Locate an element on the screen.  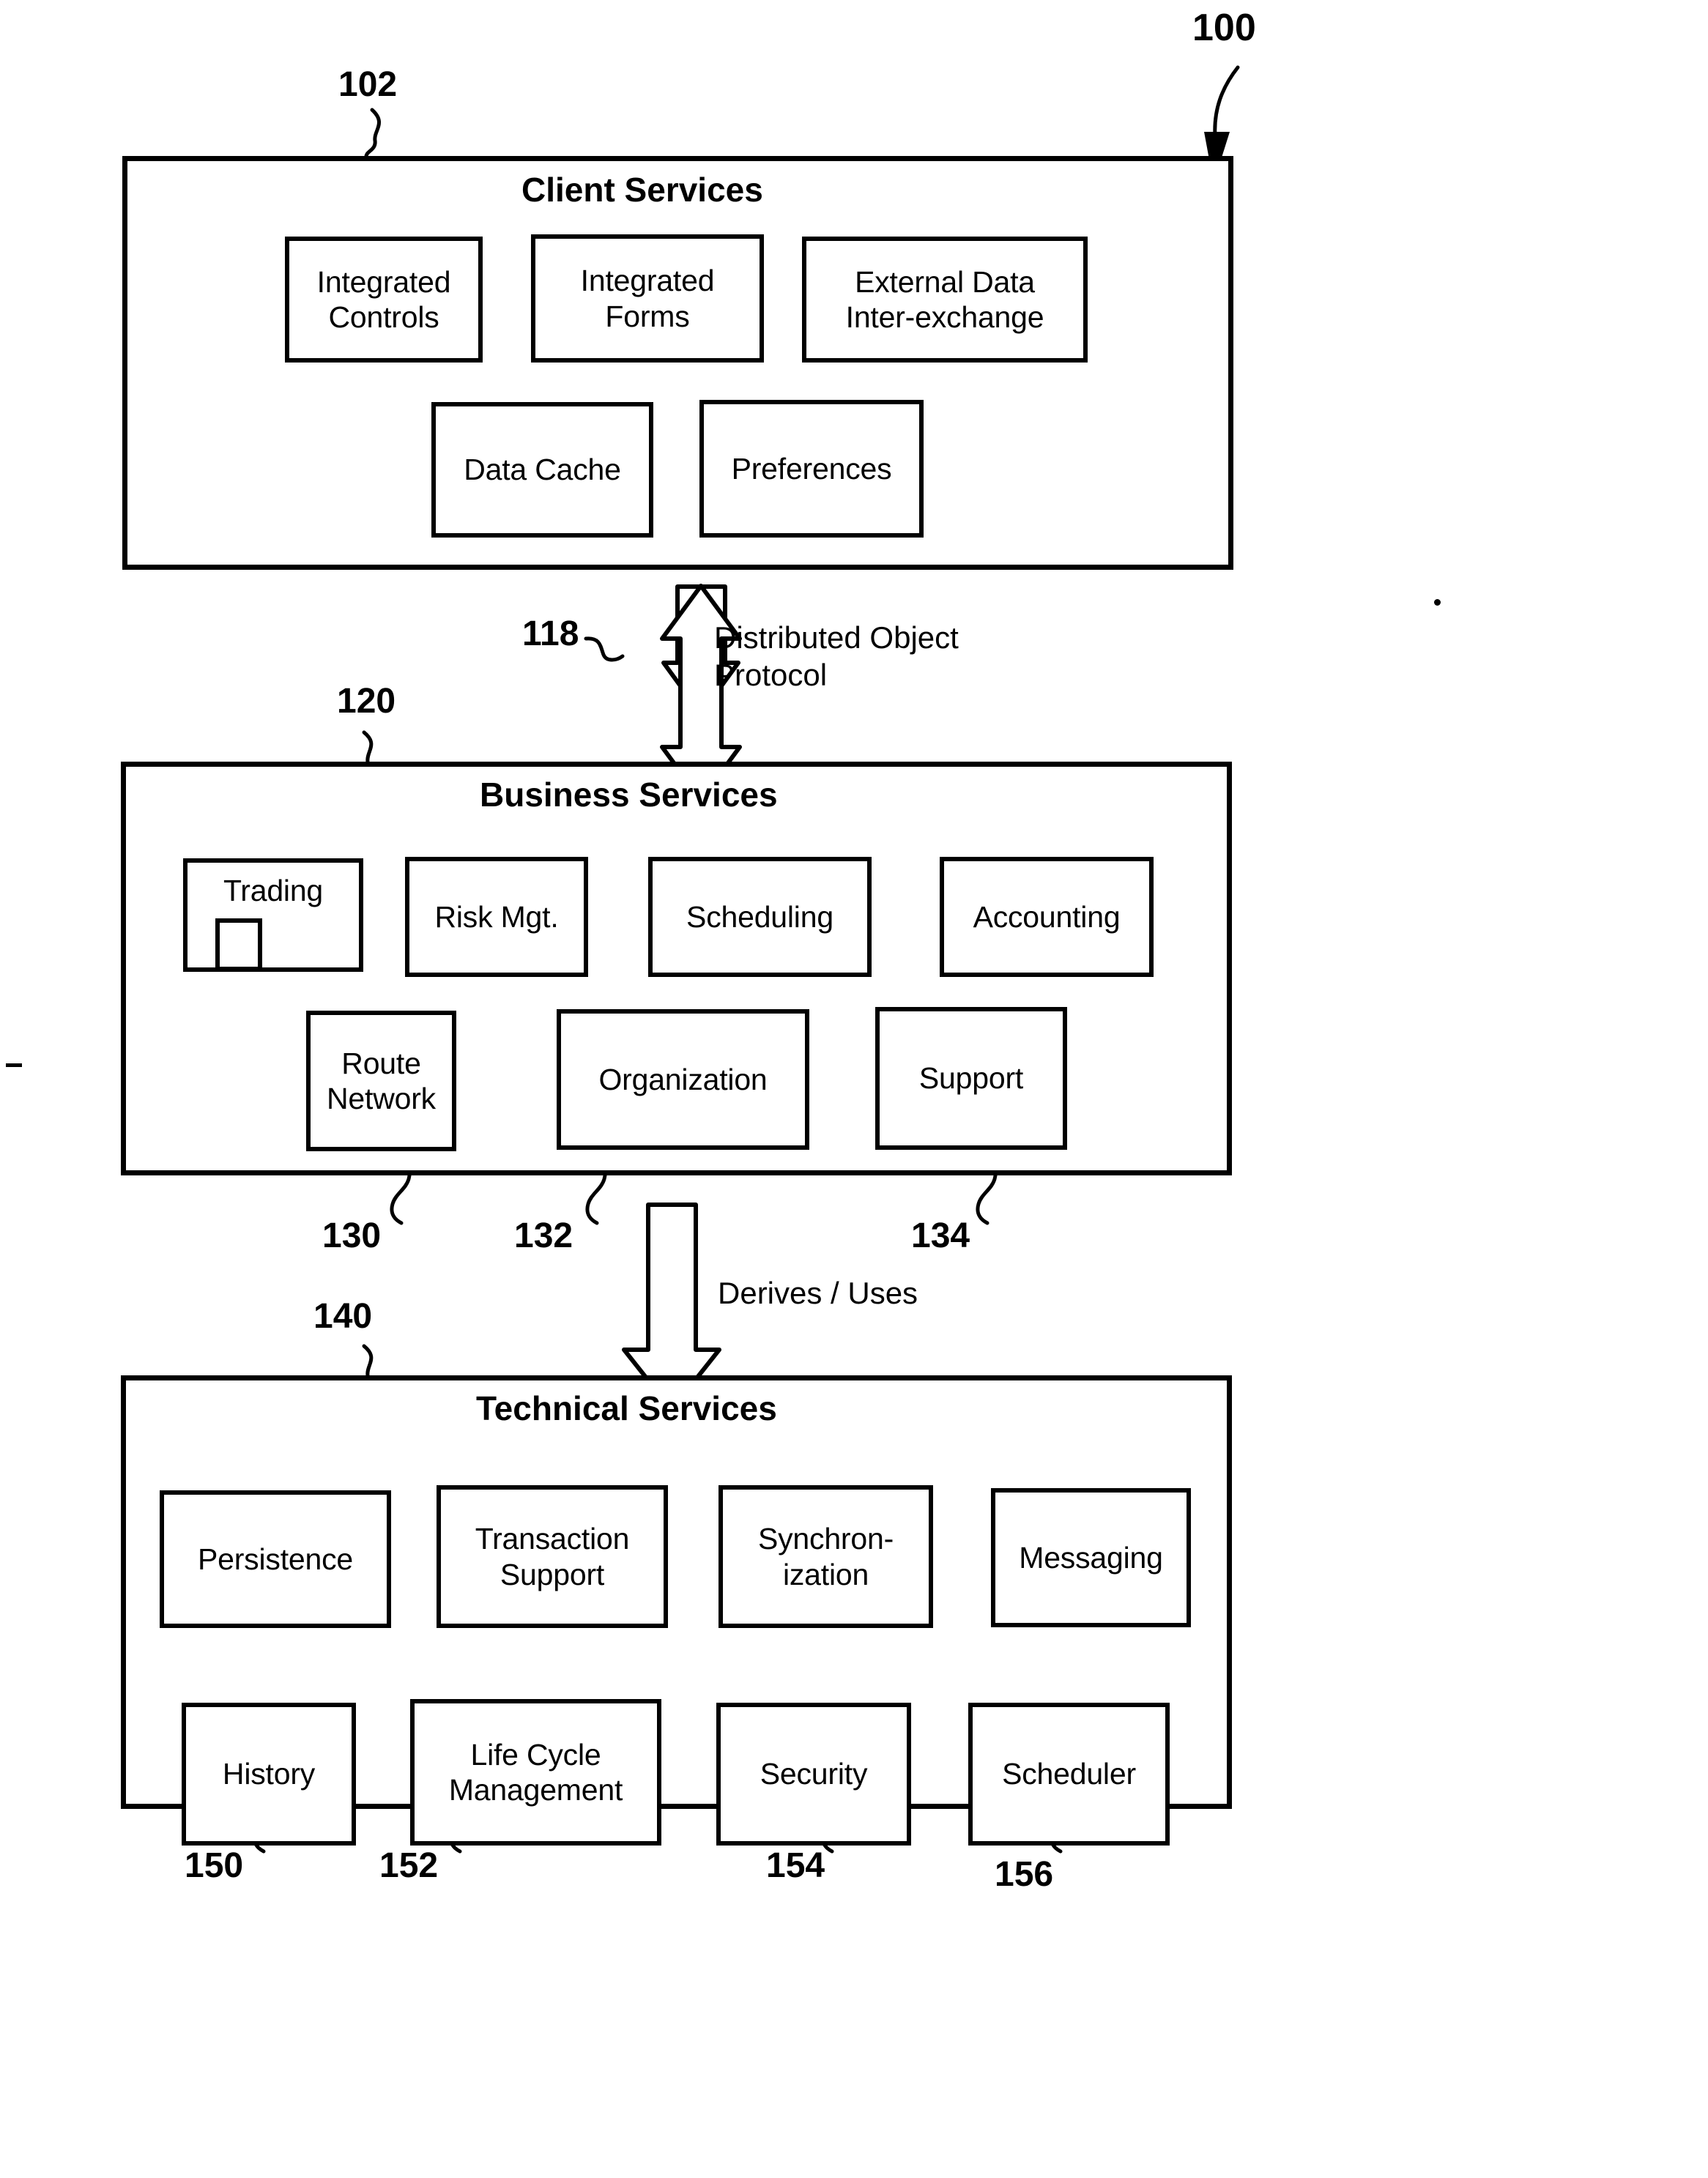
ref-156: 156 is located at coordinates (1024, 1874).